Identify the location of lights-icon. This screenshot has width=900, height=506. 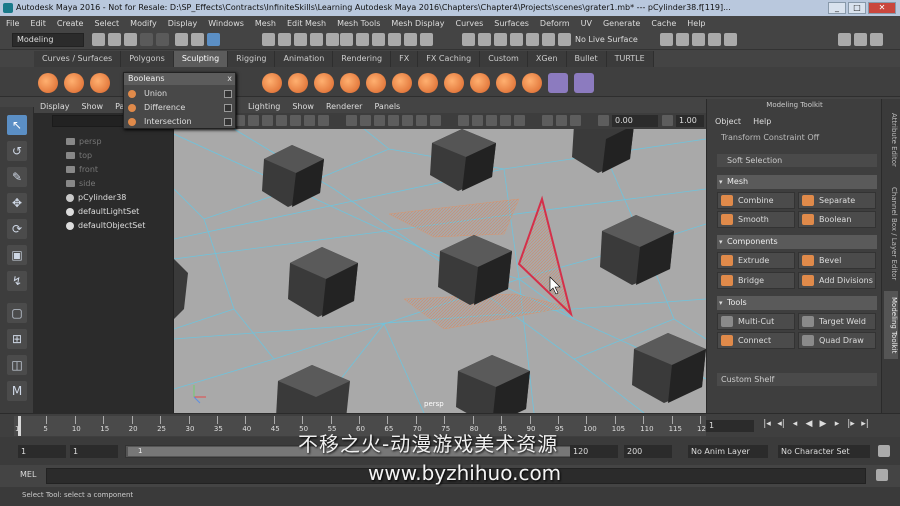
(435, 120).